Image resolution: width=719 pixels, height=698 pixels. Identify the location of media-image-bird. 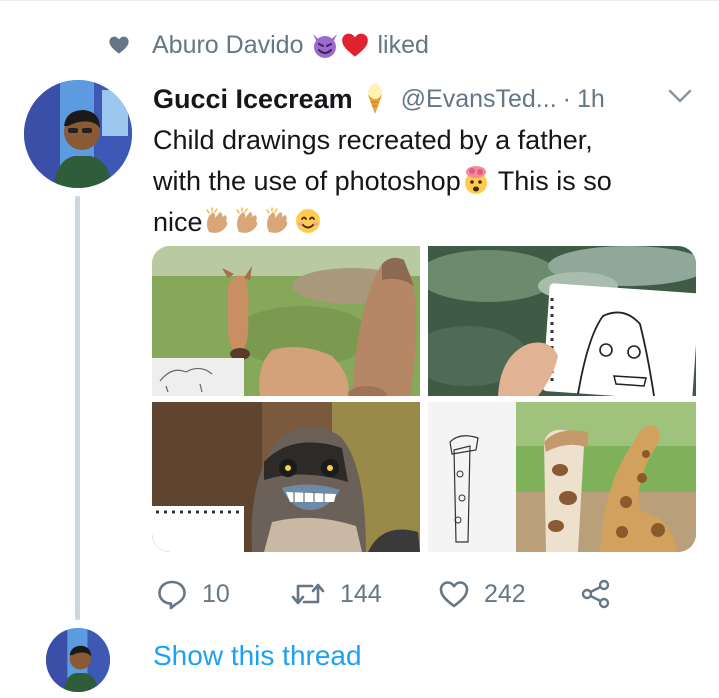
(286, 477).